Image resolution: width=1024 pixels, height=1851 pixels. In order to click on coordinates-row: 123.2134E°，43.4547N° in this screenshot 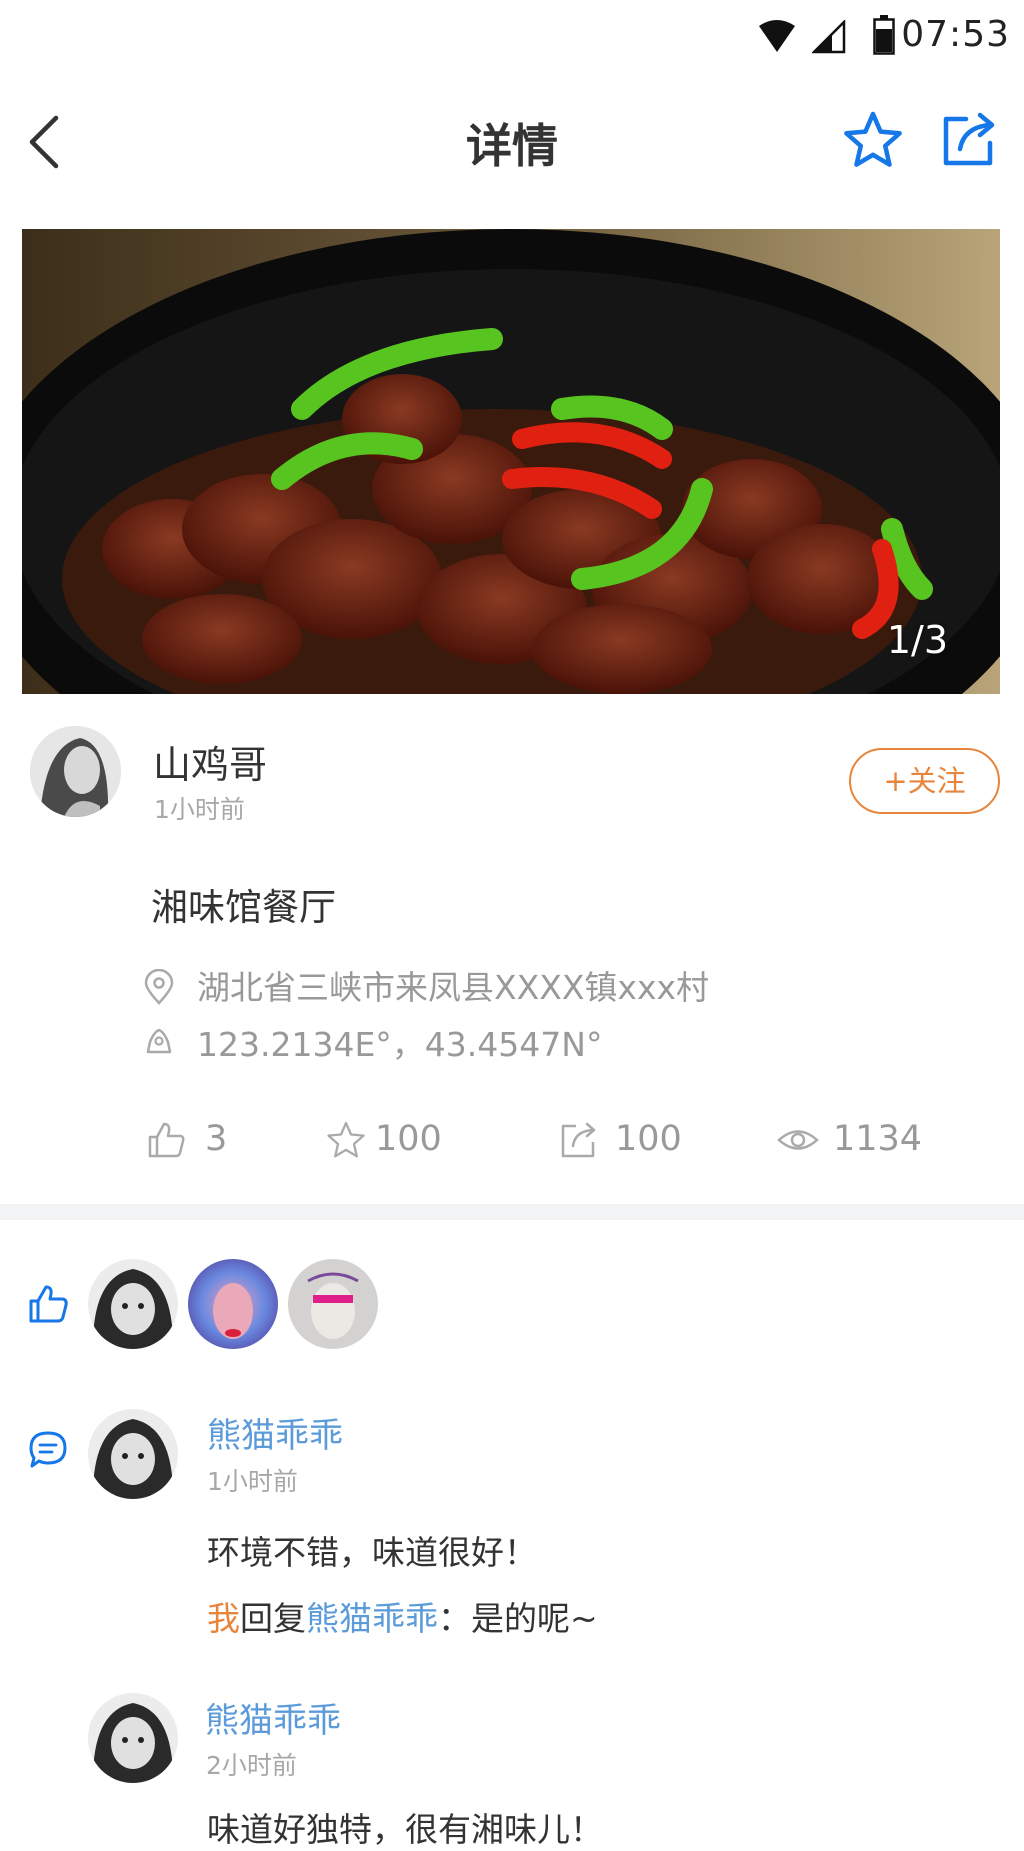, I will do `click(494, 1041)`.